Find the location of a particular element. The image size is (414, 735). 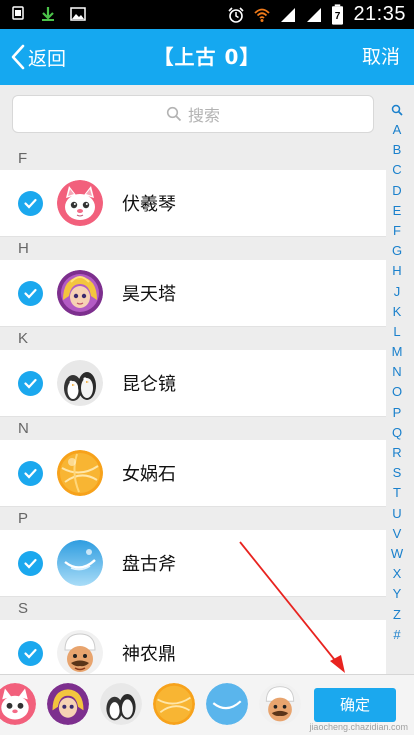

index-letter: Q is located at coordinates (397, 433).